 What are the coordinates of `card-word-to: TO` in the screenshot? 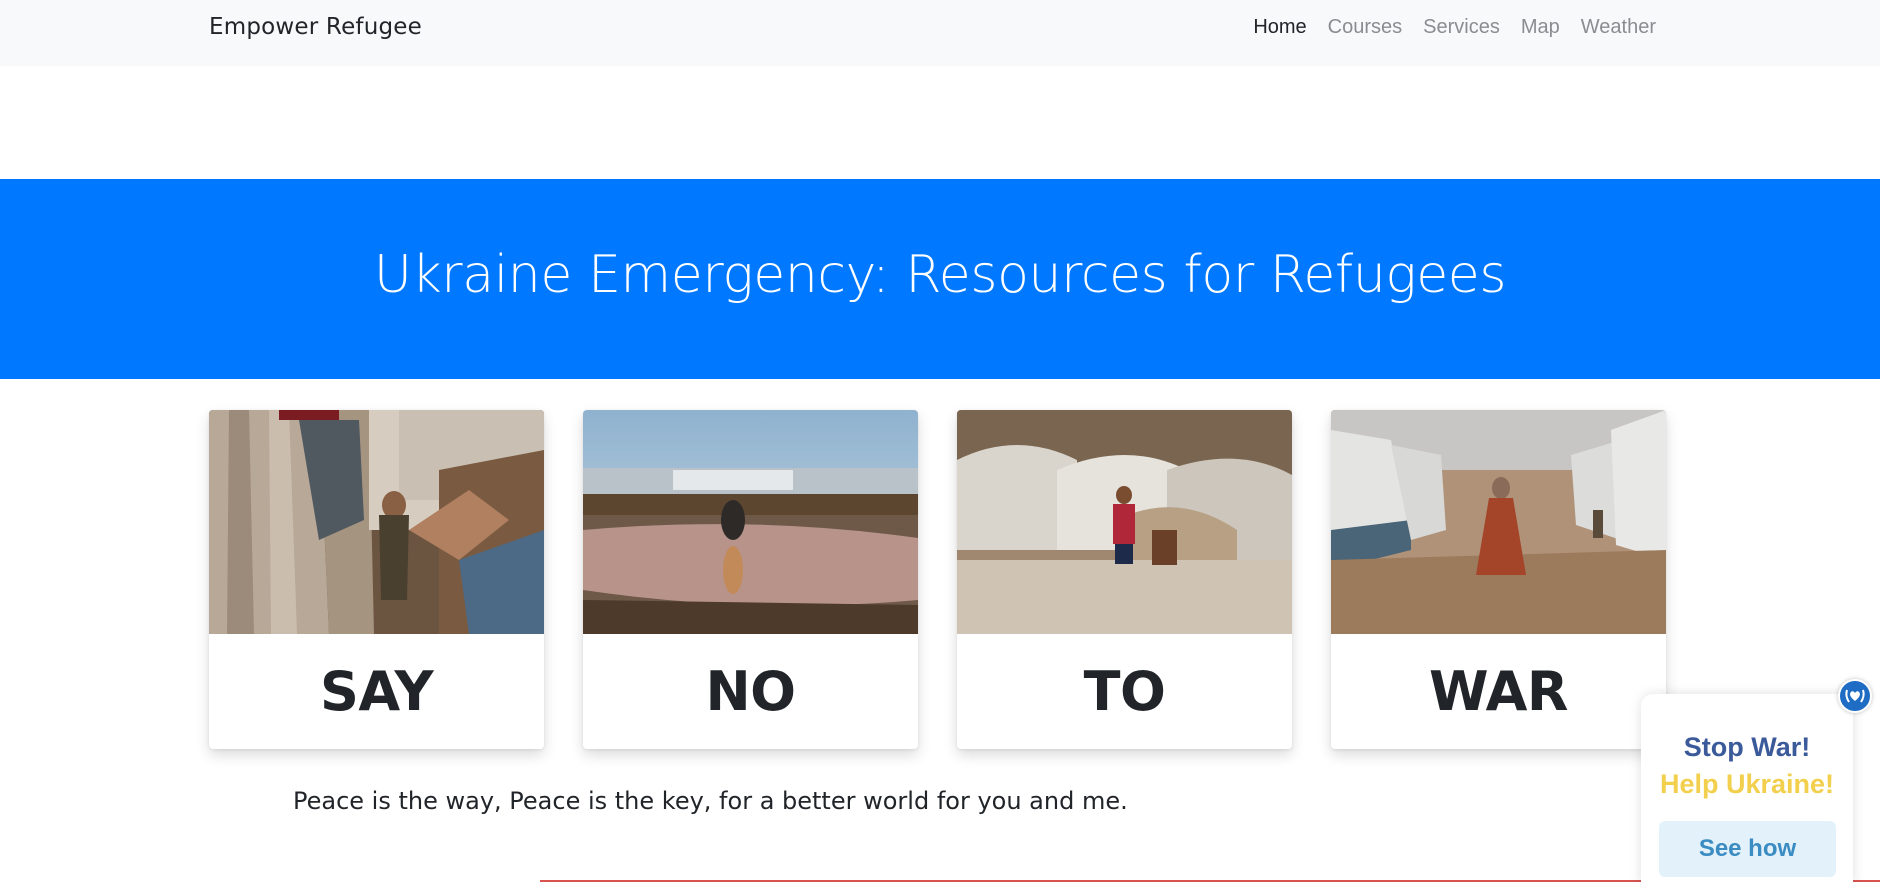 It's located at (1124, 691).